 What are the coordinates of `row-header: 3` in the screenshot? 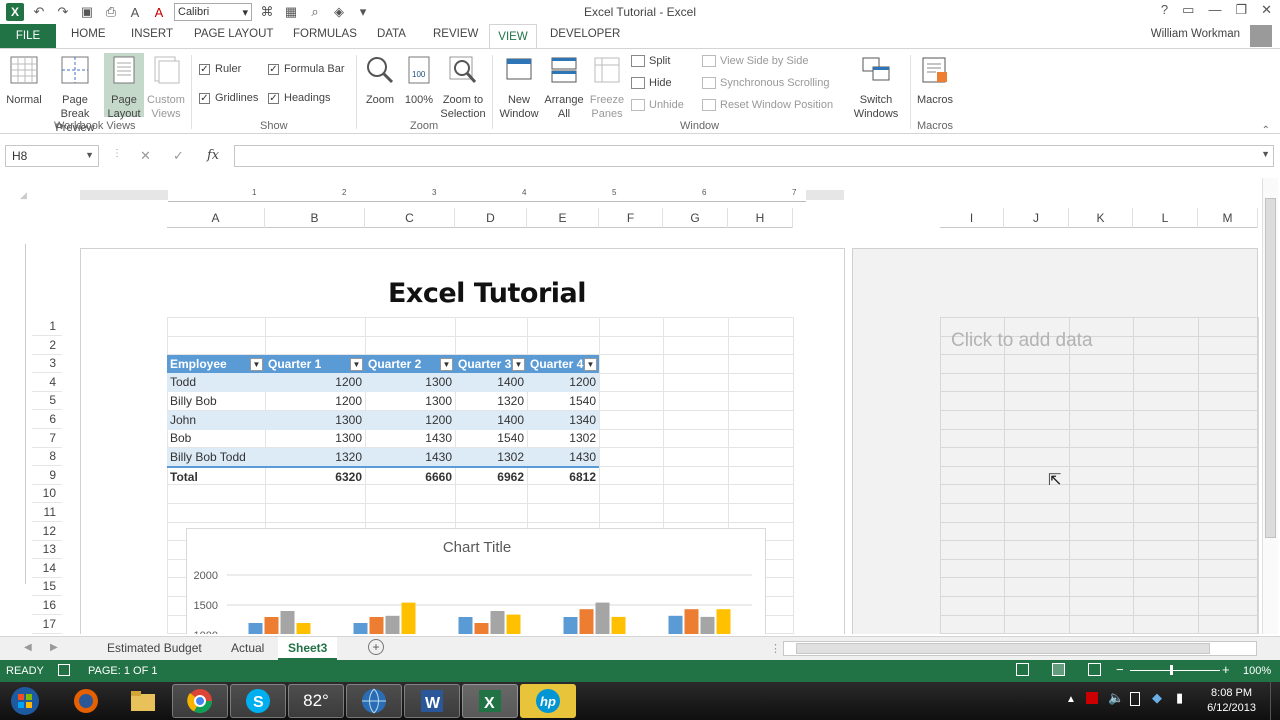 It's located at (47, 364).